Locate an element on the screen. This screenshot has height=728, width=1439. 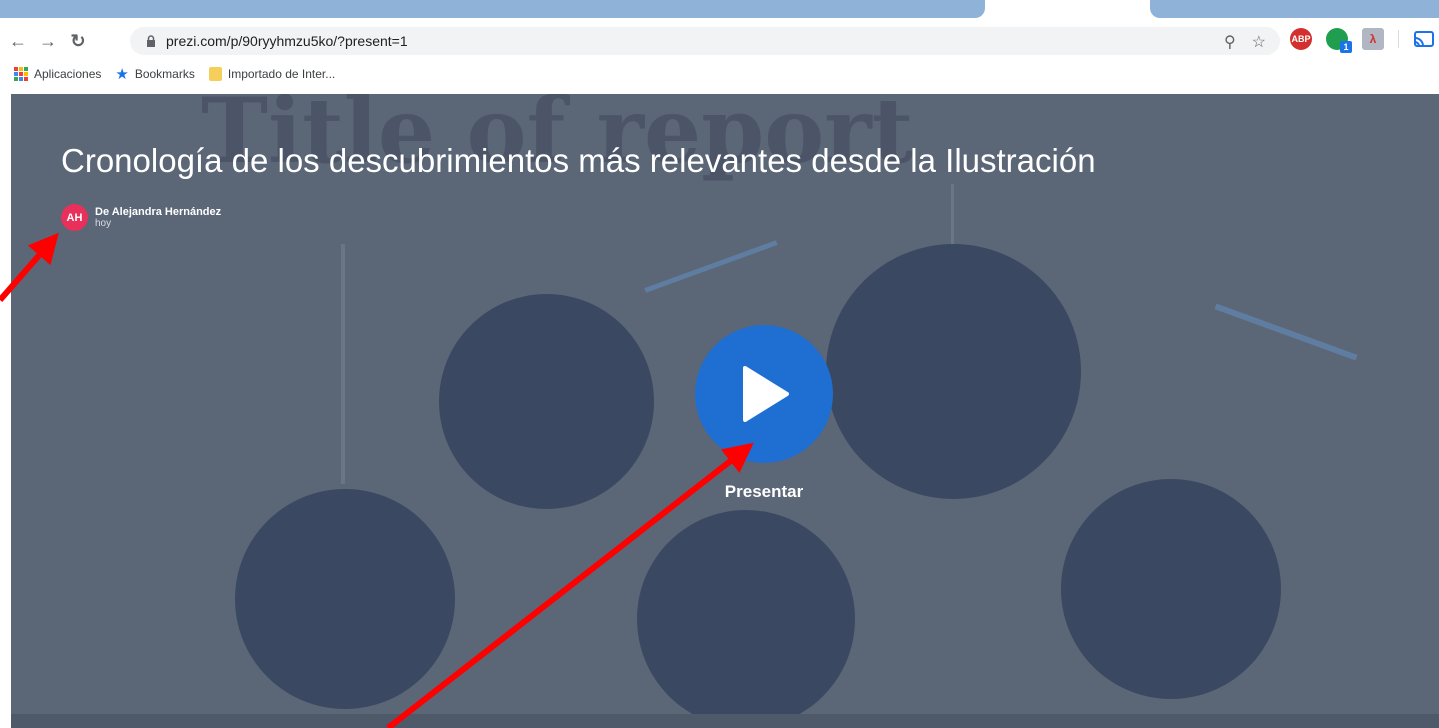
extension-badge: 1 is located at coordinates (1346, 47).